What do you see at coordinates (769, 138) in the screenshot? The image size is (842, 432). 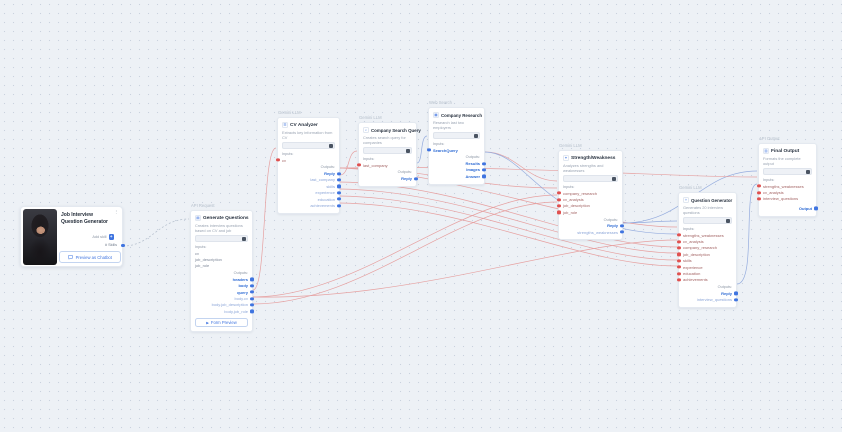 I see `node-category: API Output` at bounding box center [769, 138].